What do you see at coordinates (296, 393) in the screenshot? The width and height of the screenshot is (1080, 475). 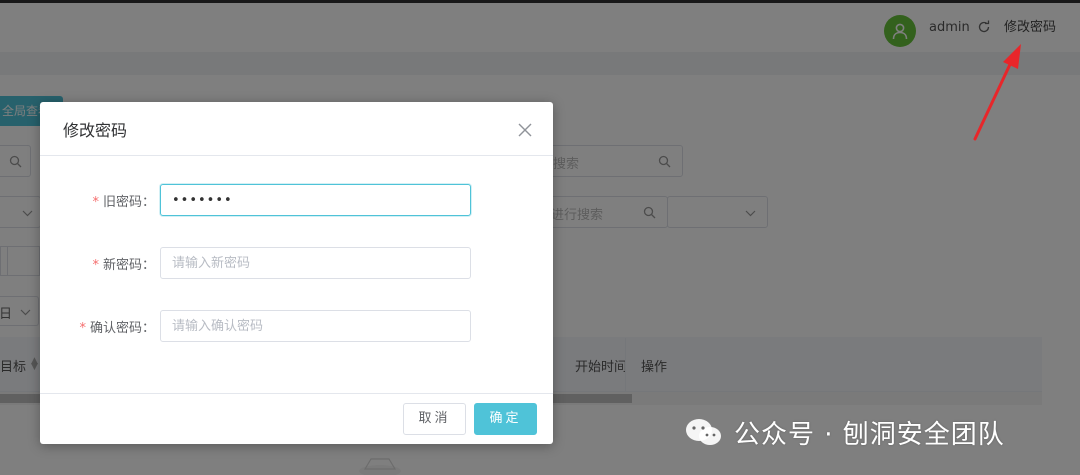 I see `dialog-footer-divider` at bounding box center [296, 393].